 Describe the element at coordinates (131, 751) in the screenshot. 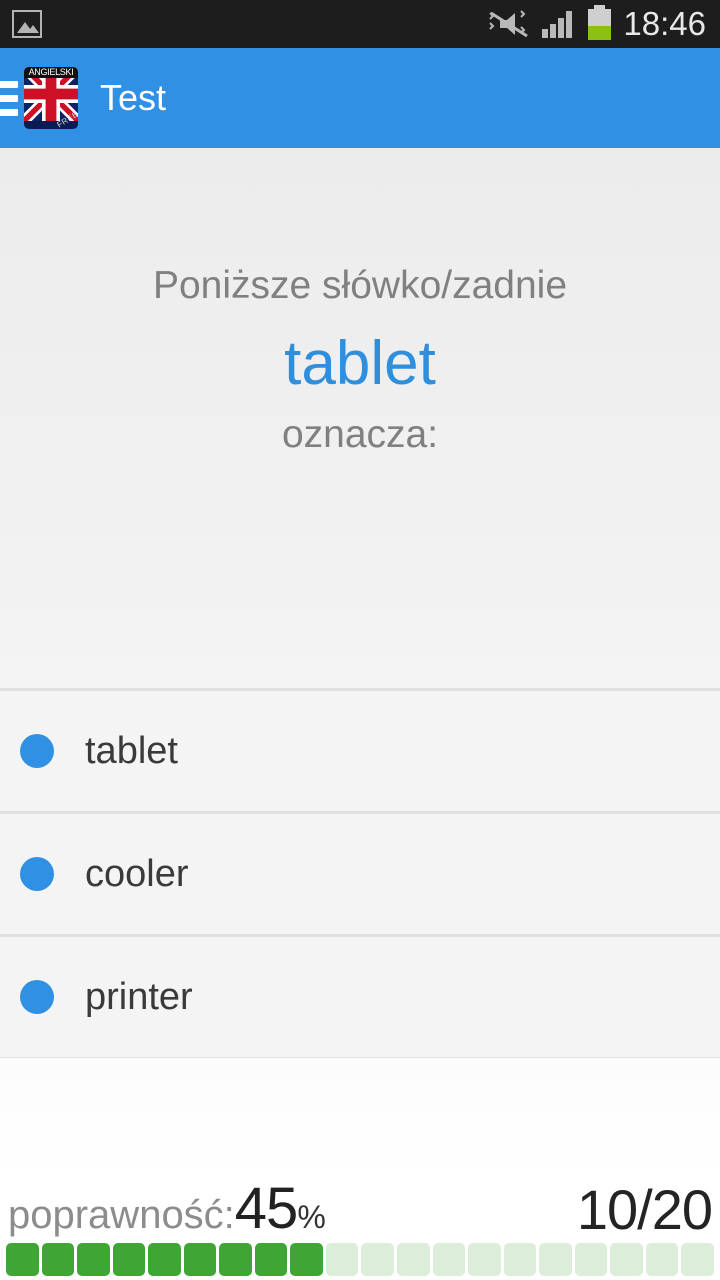

I see `answer-option-label: tablet` at that location.